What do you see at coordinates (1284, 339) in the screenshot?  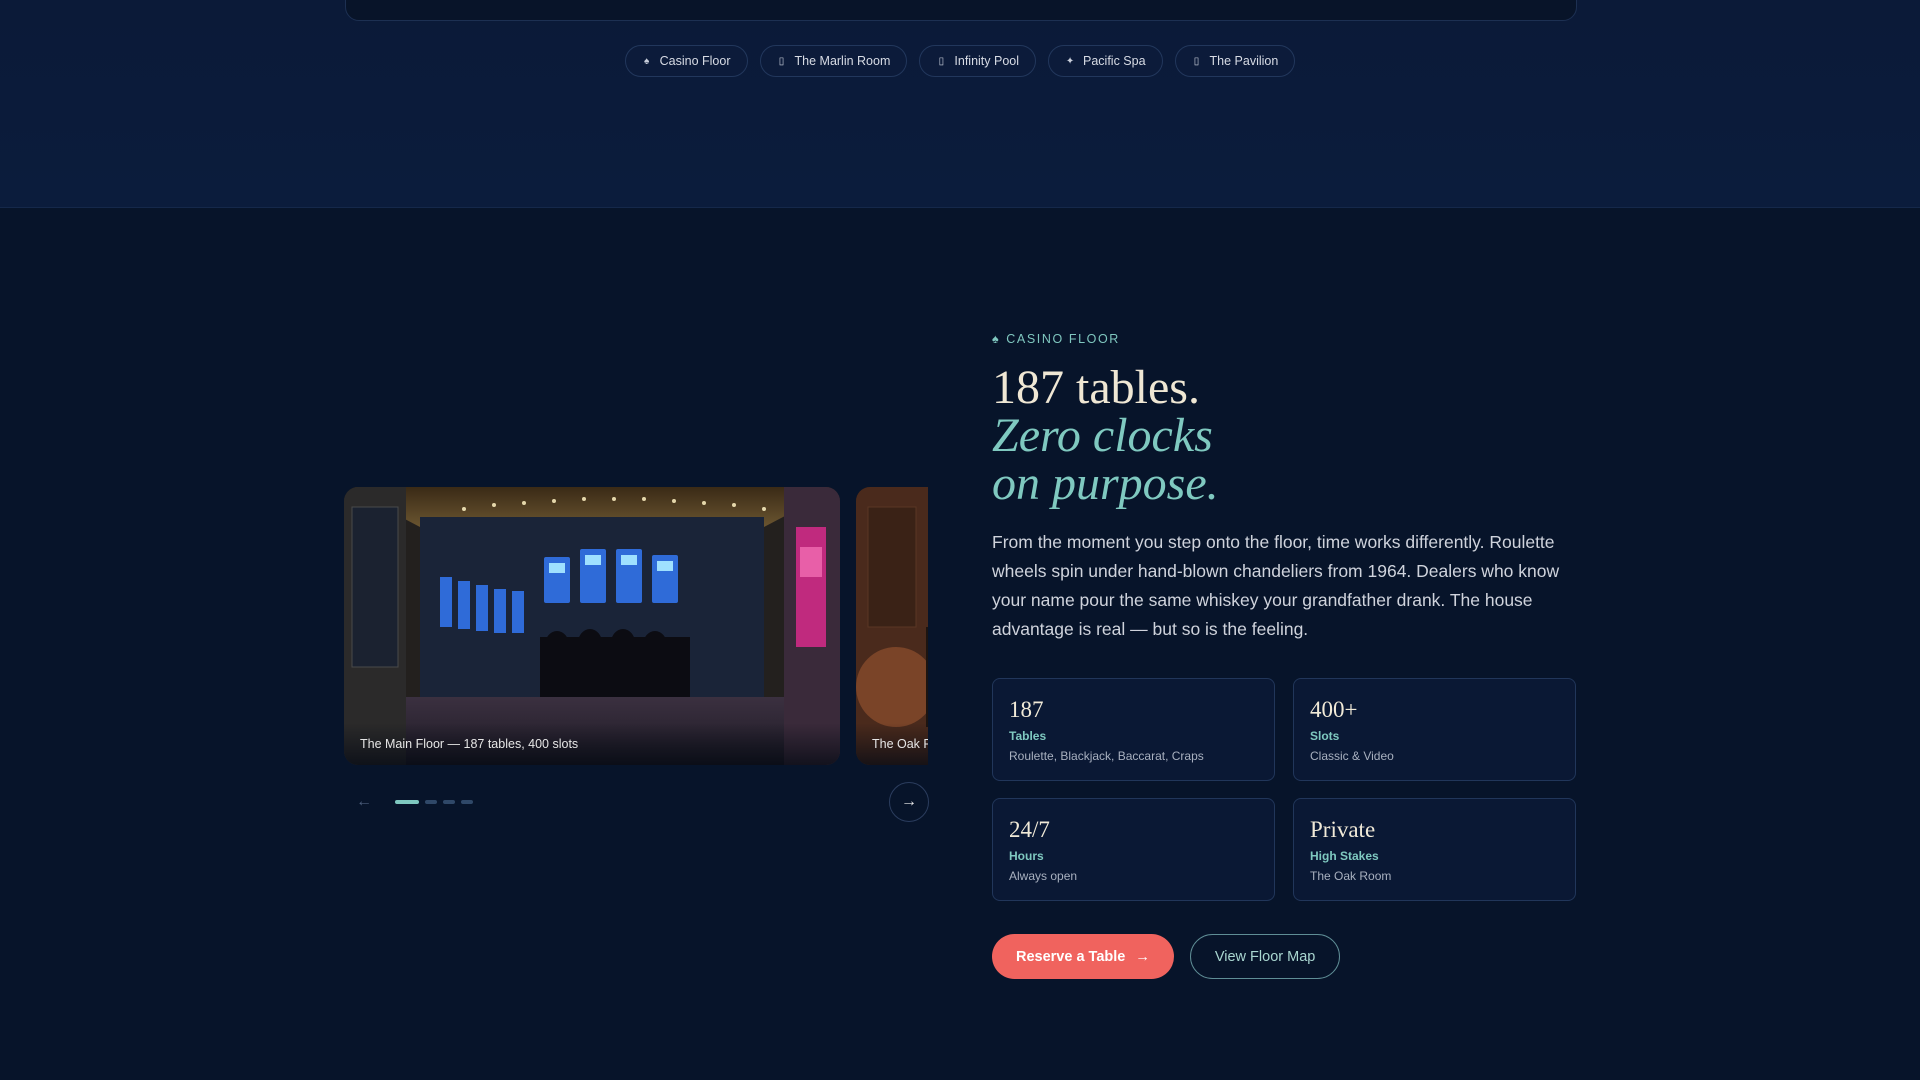 I see `section-eyebrow: ♠ CASINO FLOOR` at bounding box center [1284, 339].